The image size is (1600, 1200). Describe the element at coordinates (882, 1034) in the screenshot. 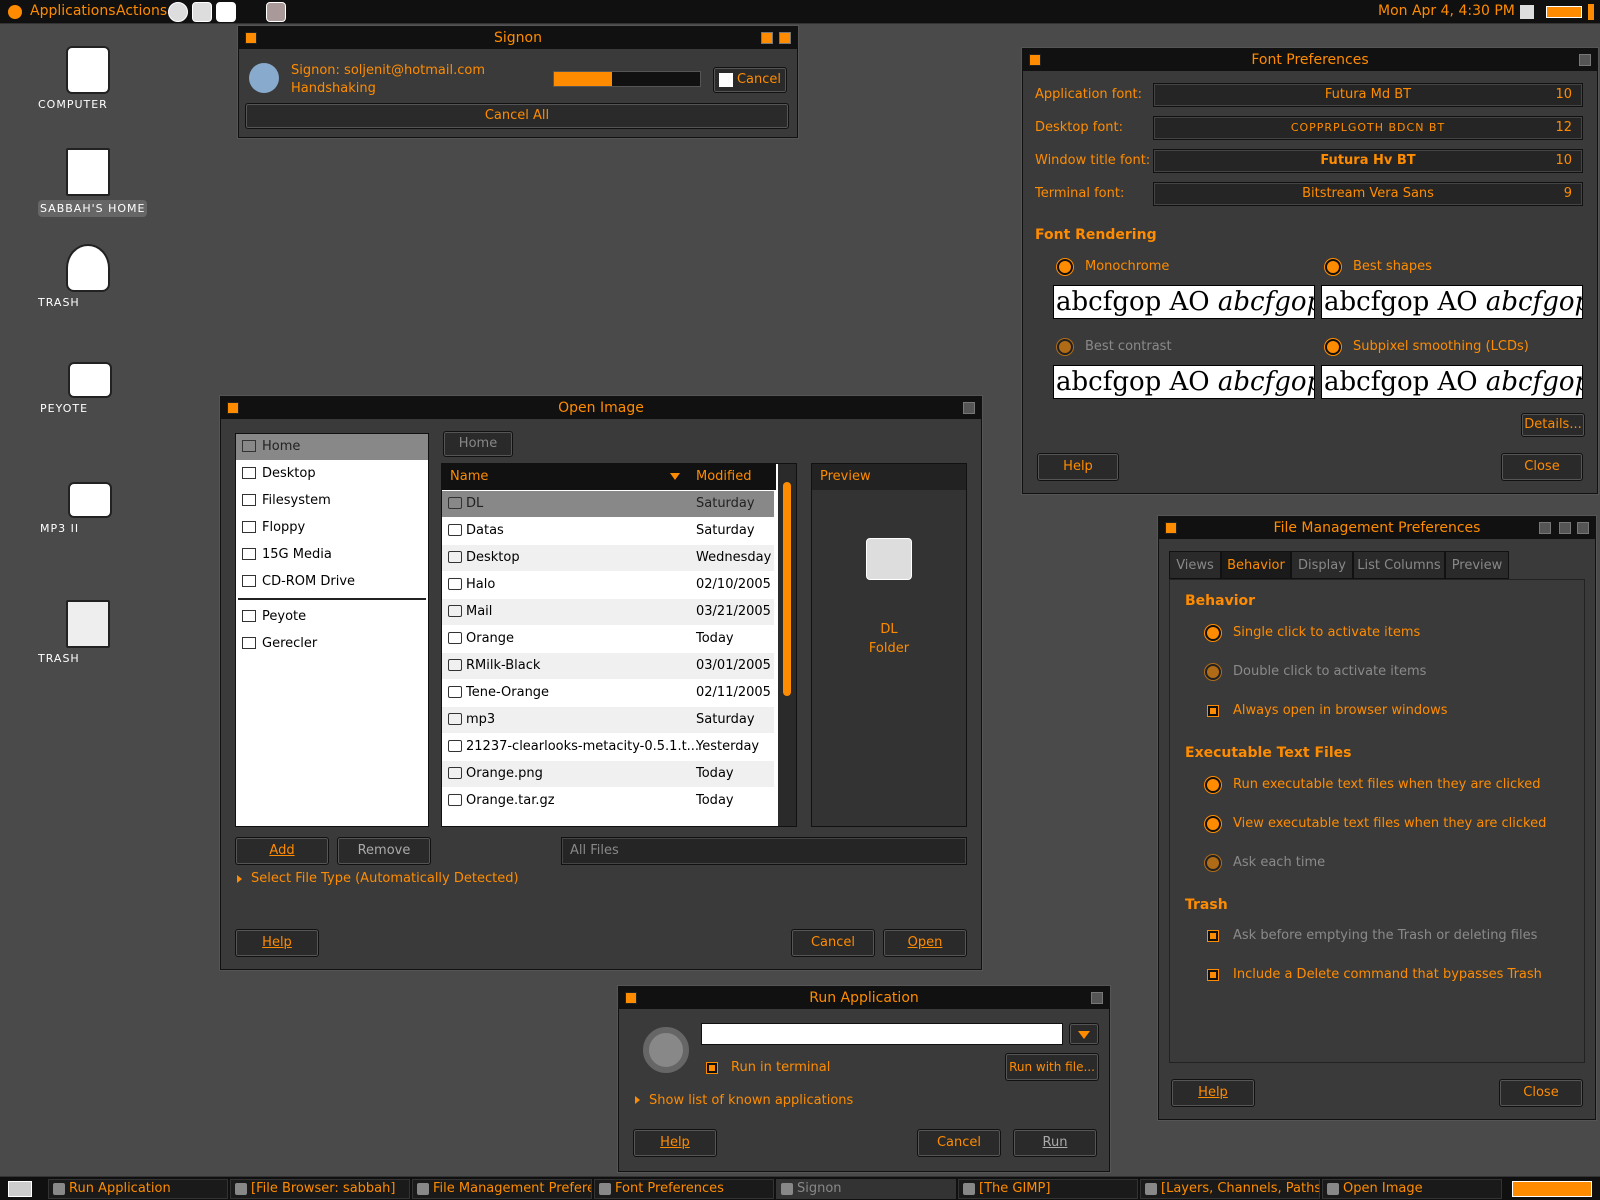

I see `command-input` at that location.